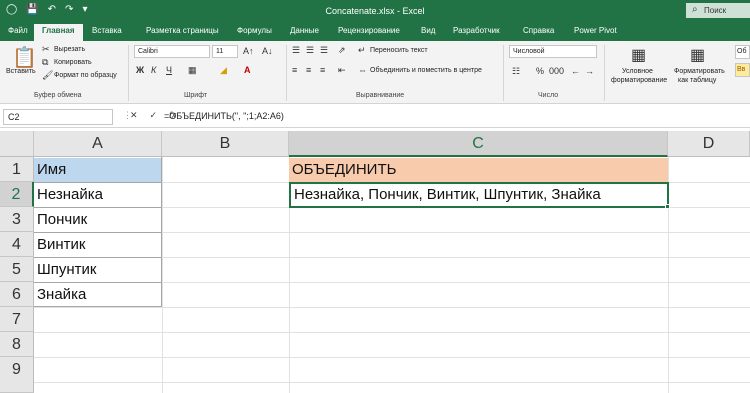 The width and height of the screenshot is (750, 393). What do you see at coordinates (310, 50) in the screenshot?
I see `align-middle-icon: ☰` at bounding box center [310, 50].